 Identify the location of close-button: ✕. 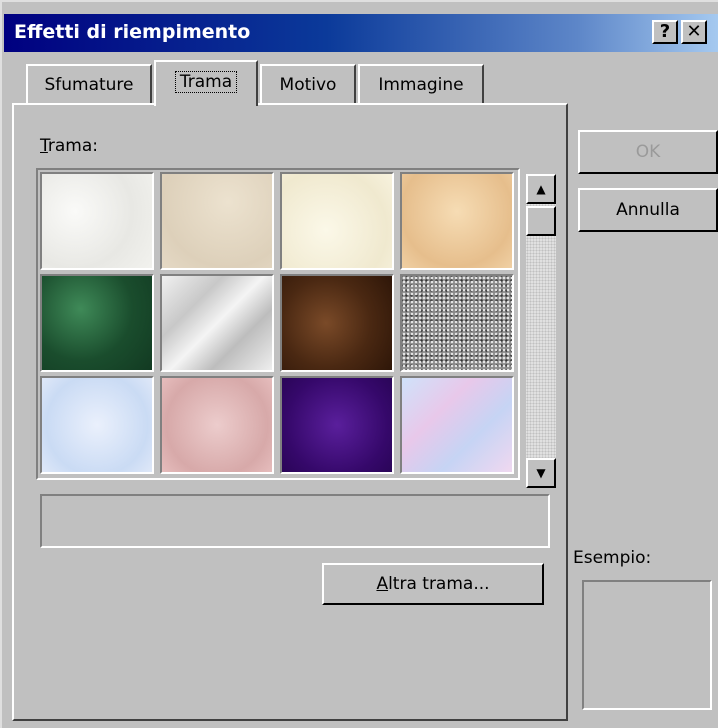
(694, 32).